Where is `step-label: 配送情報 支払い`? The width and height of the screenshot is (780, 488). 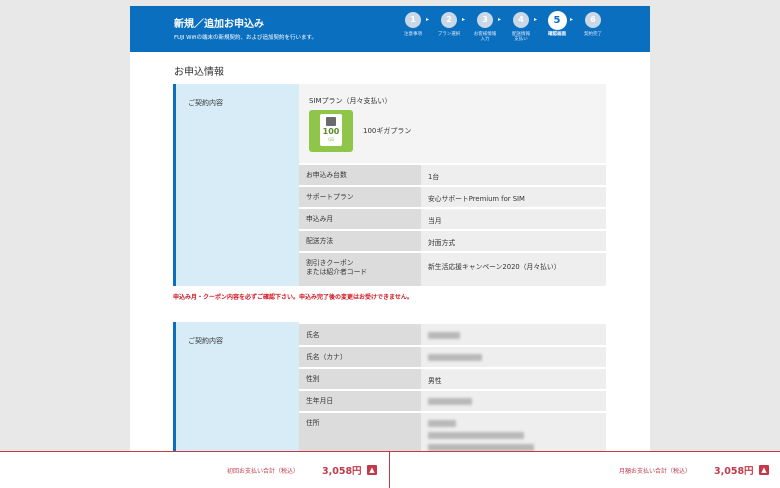
step-label: 配送情報 支払い is located at coordinates (521, 37).